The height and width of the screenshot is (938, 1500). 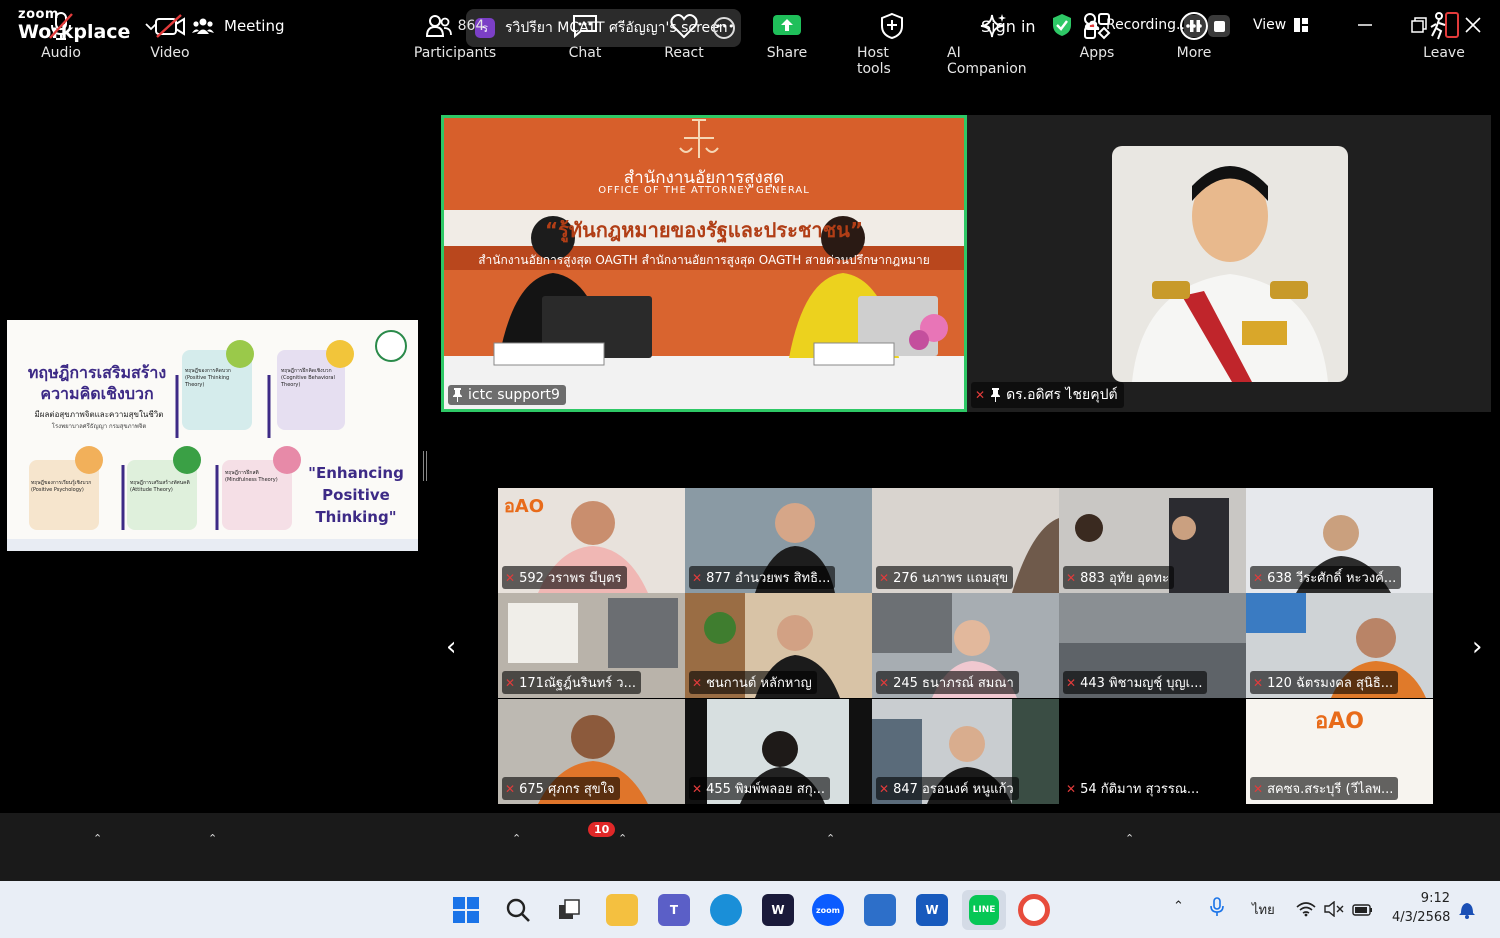 What do you see at coordinates (570, 910) in the screenshot?
I see `task-view-icon` at bounding box center [570, 910].